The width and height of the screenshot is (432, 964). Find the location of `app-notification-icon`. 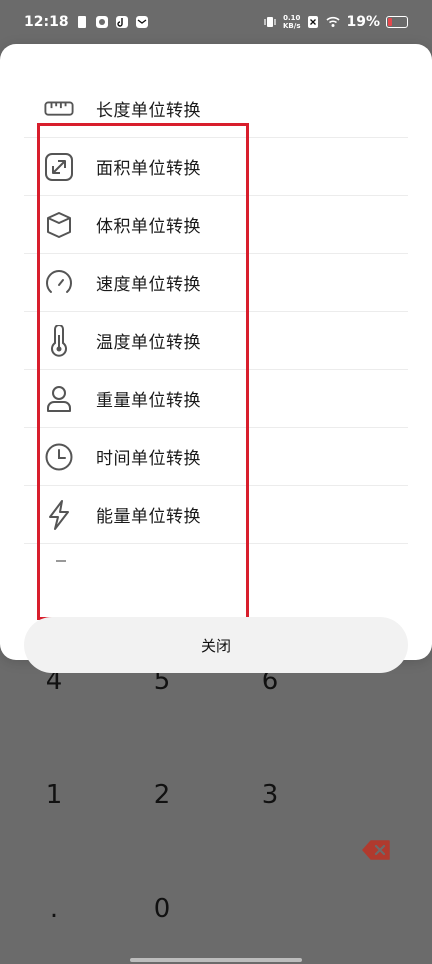

app-notification-icon is located at coordinates (101, 22).